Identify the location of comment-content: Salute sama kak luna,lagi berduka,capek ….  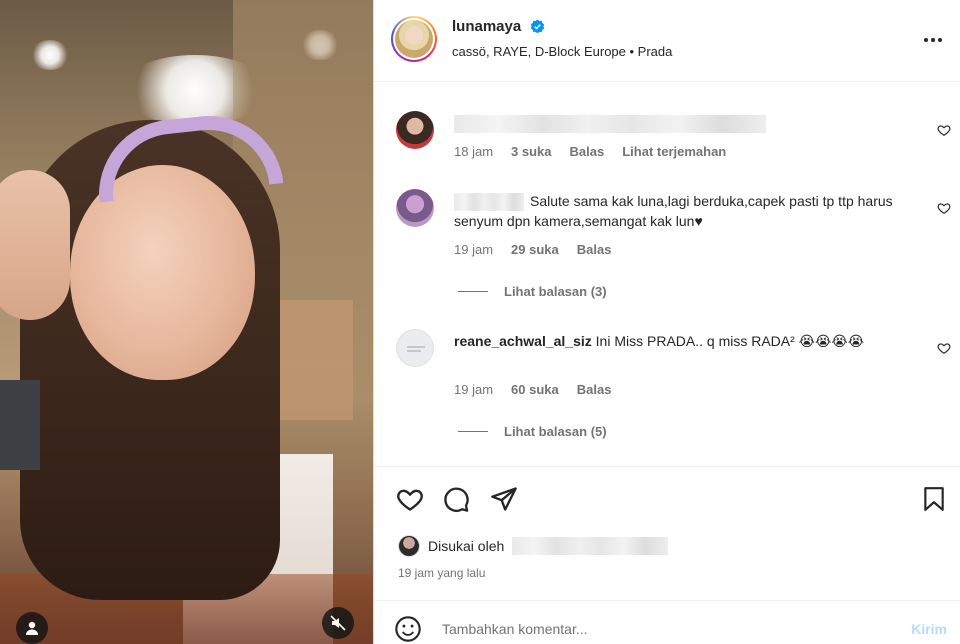
(684, 211).